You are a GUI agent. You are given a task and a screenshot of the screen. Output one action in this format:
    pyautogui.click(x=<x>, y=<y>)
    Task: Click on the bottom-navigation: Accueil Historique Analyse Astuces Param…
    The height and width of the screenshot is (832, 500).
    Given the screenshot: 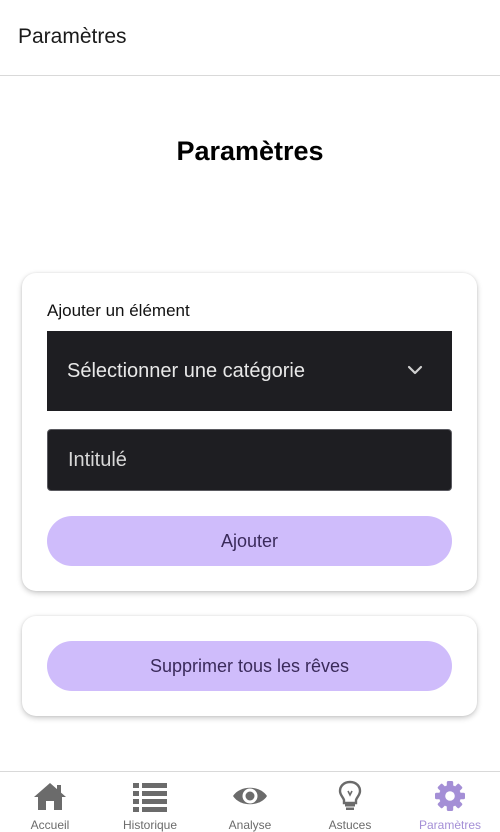 What is the action you would take?
    pyautogui.click(x=250, y=801)
    